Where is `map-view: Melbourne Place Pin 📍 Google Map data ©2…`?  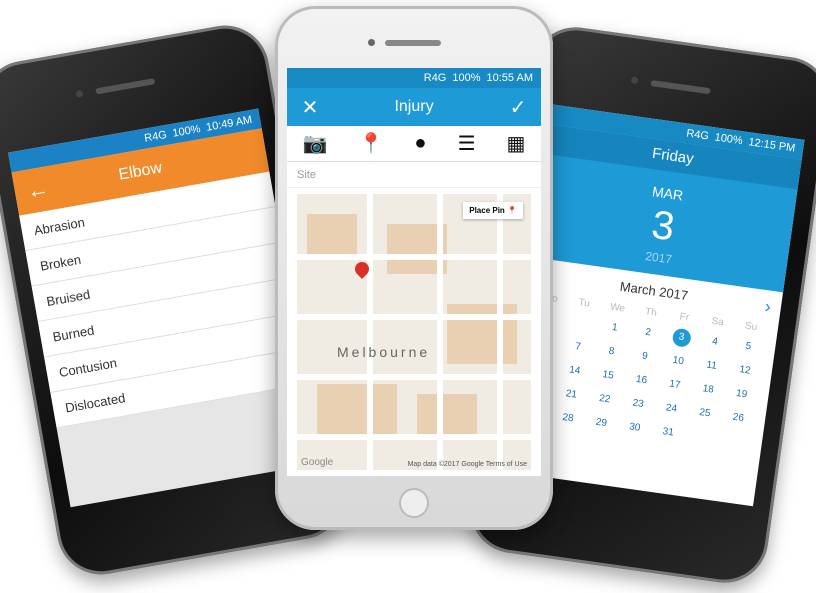
map-view: Melbourne Place Pin 📍 Google Map data ©2… is located at coordinates (414, 332).